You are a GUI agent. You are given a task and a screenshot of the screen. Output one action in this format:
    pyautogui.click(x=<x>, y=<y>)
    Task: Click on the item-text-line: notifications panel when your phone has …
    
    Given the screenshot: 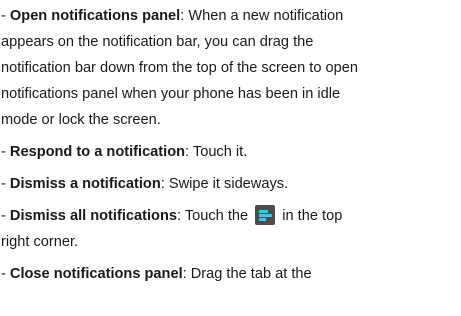 What is the action you would take?
    pyautogui.click(x=171, y=94)
    